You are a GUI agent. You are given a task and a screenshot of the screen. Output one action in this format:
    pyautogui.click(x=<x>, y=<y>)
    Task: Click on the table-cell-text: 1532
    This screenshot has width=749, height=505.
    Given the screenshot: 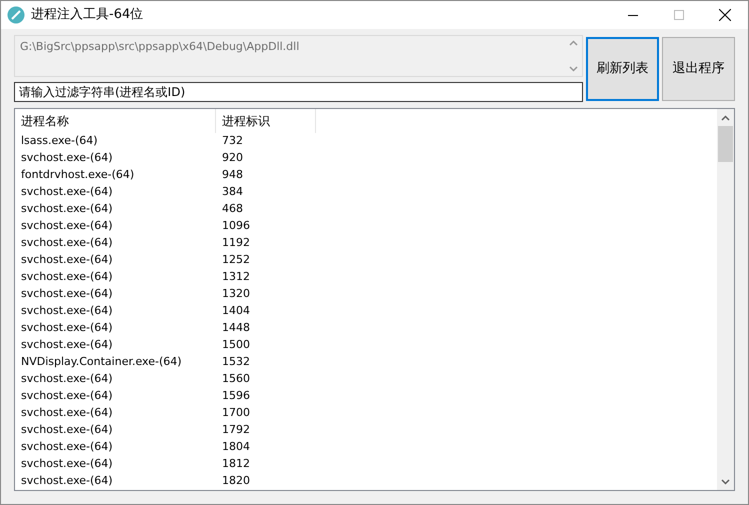 What is the action you would take?
    pyautogui.click(x=236, y=362)
    